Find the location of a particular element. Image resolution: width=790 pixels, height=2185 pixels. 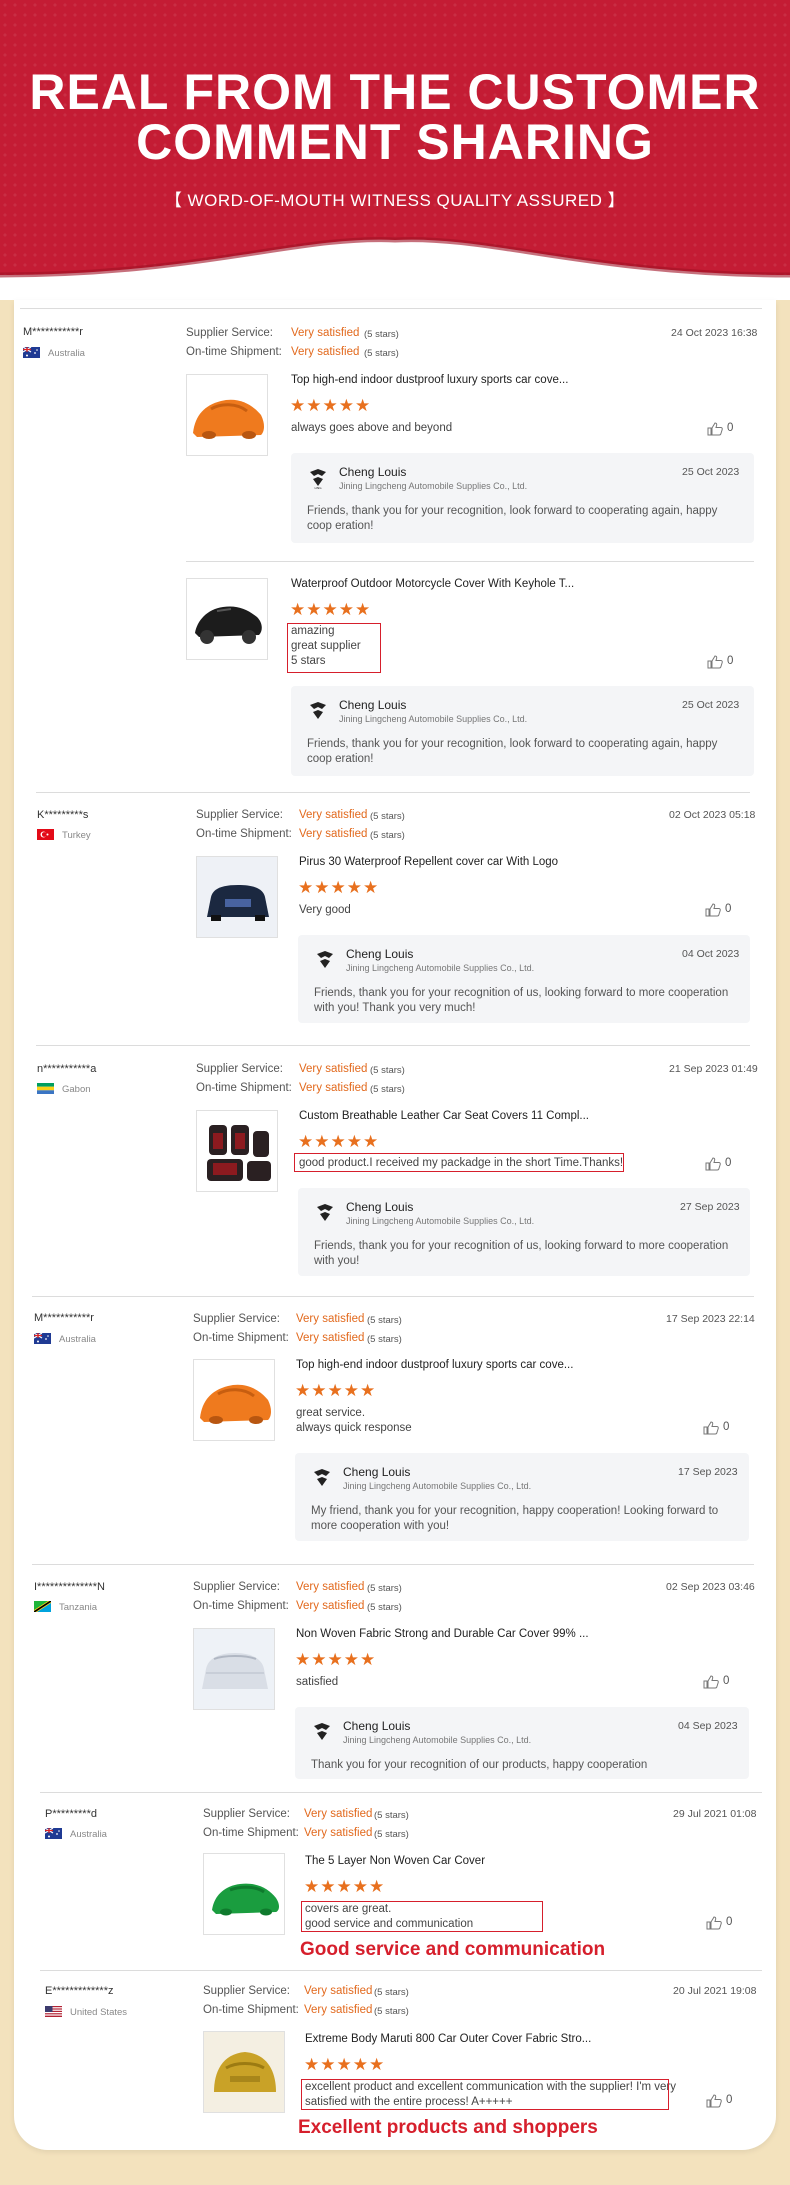

review-comment: satisfied is located at coordinates (317, 1682).